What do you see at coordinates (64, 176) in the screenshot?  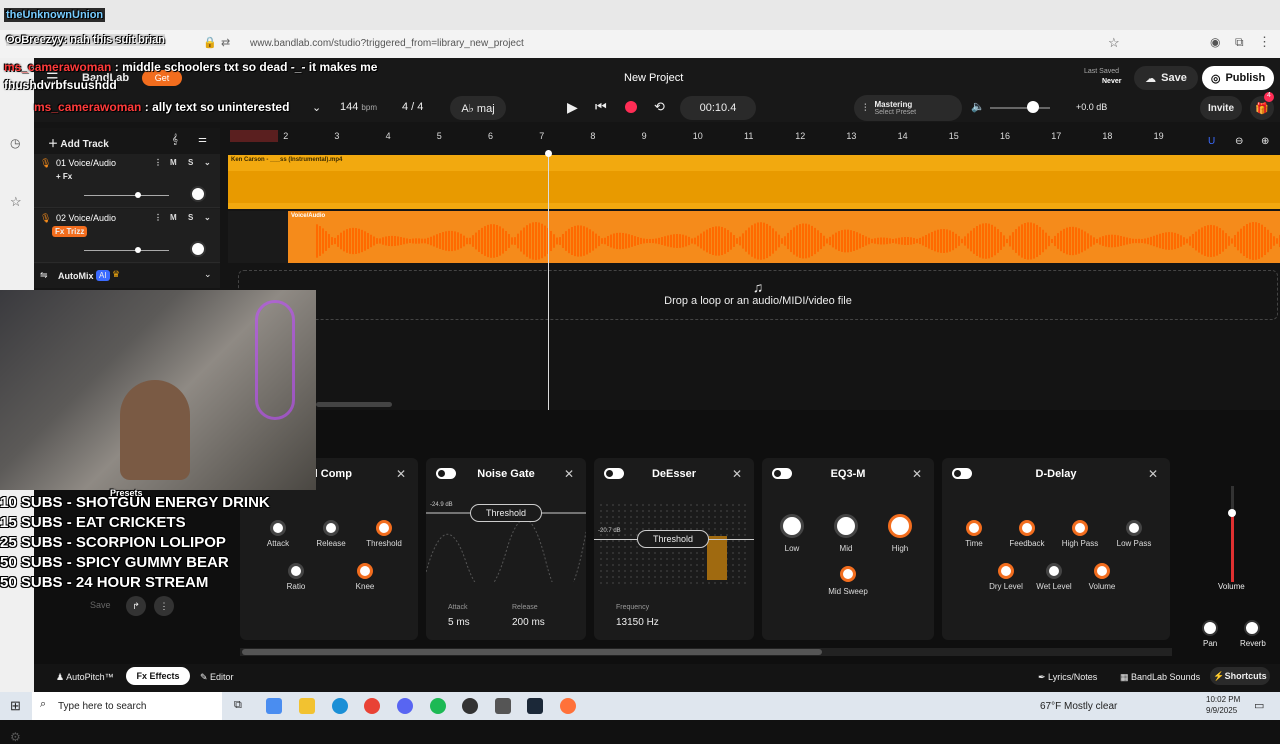 I see `track-fx-button: + Fx` at bounding box center [64, 176].